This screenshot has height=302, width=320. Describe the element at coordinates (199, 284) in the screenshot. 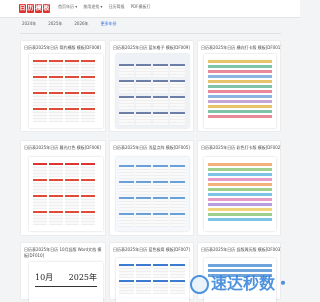

I see `watermark-logo-icon` at that location.